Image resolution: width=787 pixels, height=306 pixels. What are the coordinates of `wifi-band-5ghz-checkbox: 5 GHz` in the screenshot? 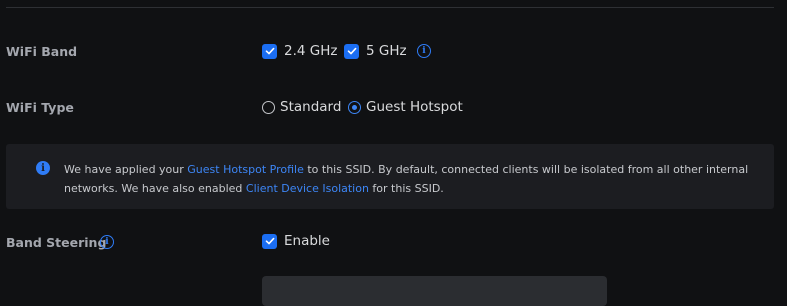 It's located at (375, 51).